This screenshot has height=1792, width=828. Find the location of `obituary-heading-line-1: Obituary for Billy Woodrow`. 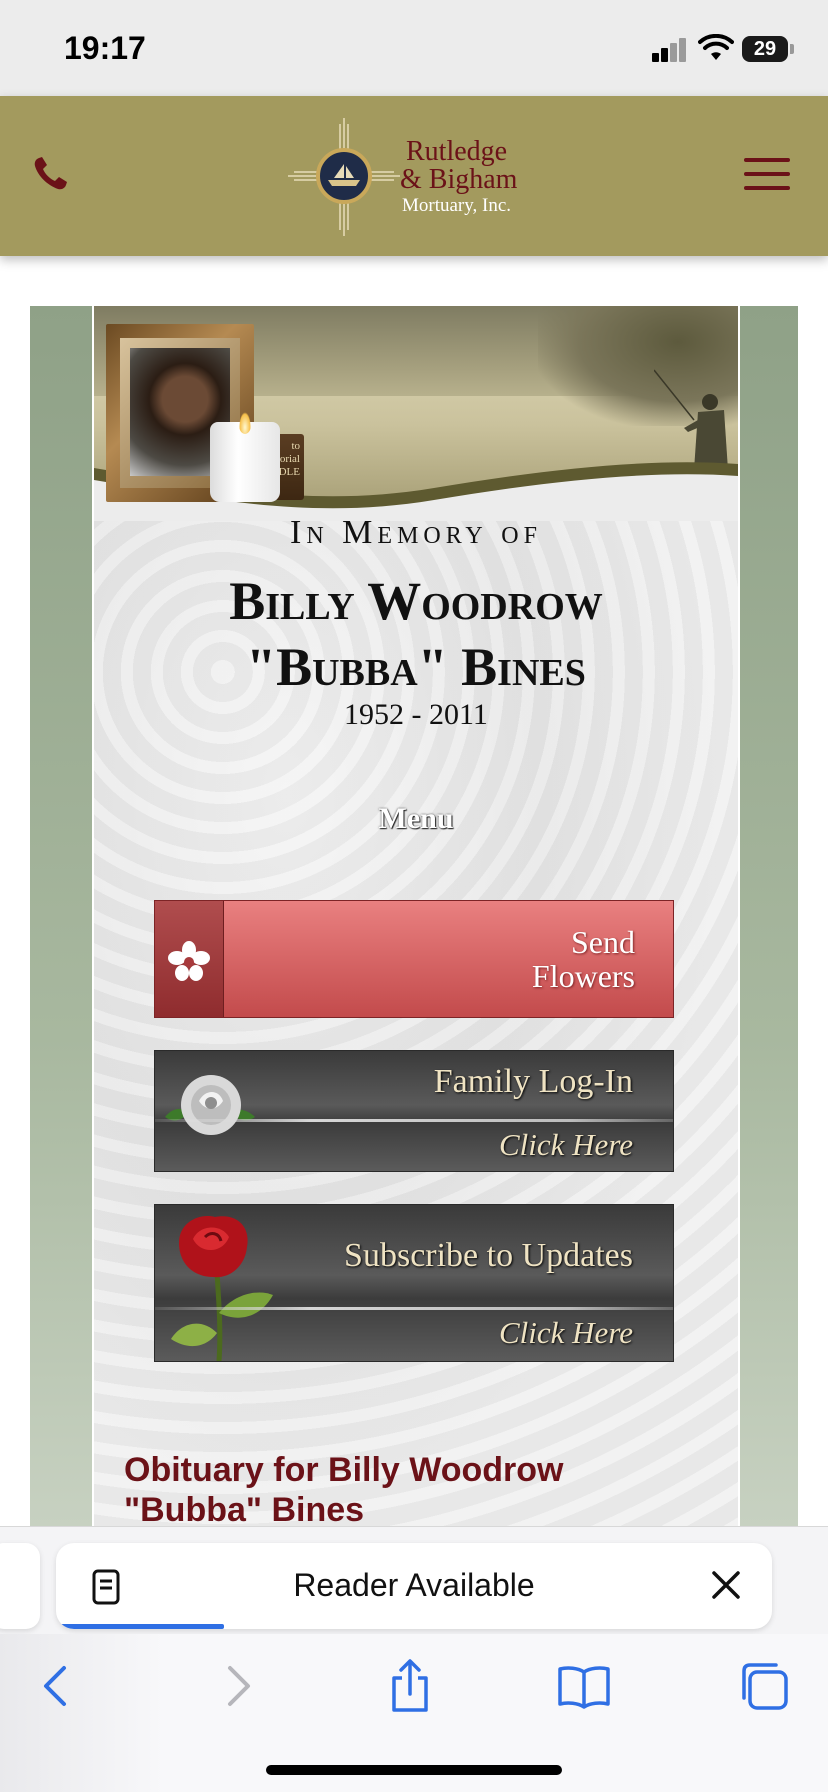

obituary-heading-line-1: Obituary for Billy Woodrow is located at coordinates (344, 1470).